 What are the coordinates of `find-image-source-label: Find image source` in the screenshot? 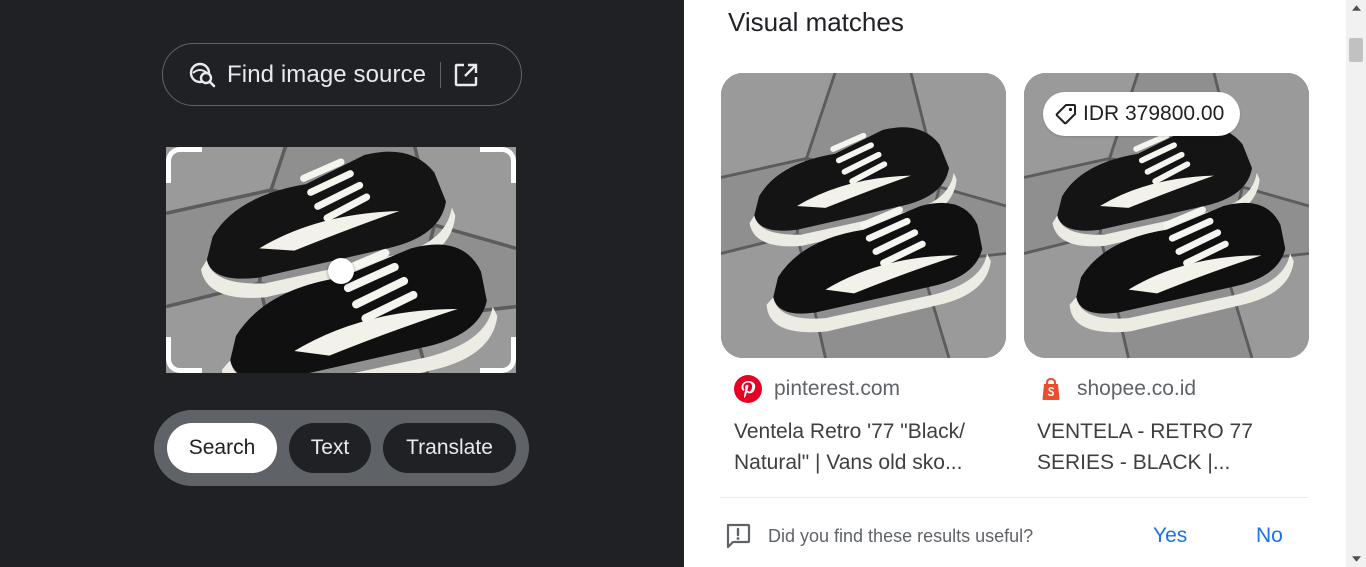 It's located at (327, 74).